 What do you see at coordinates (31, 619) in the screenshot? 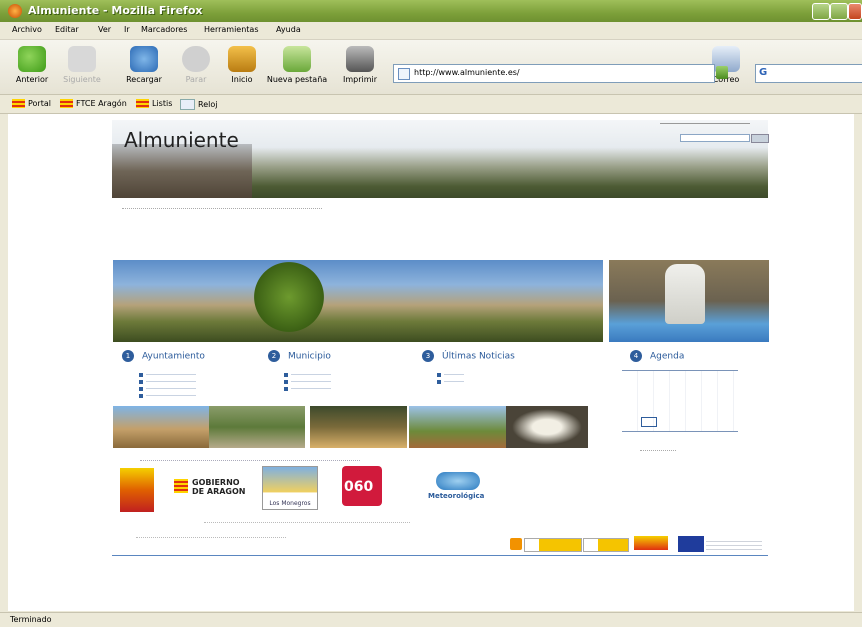
I see `status-text: Terminado` at bounding box center [31, 619].